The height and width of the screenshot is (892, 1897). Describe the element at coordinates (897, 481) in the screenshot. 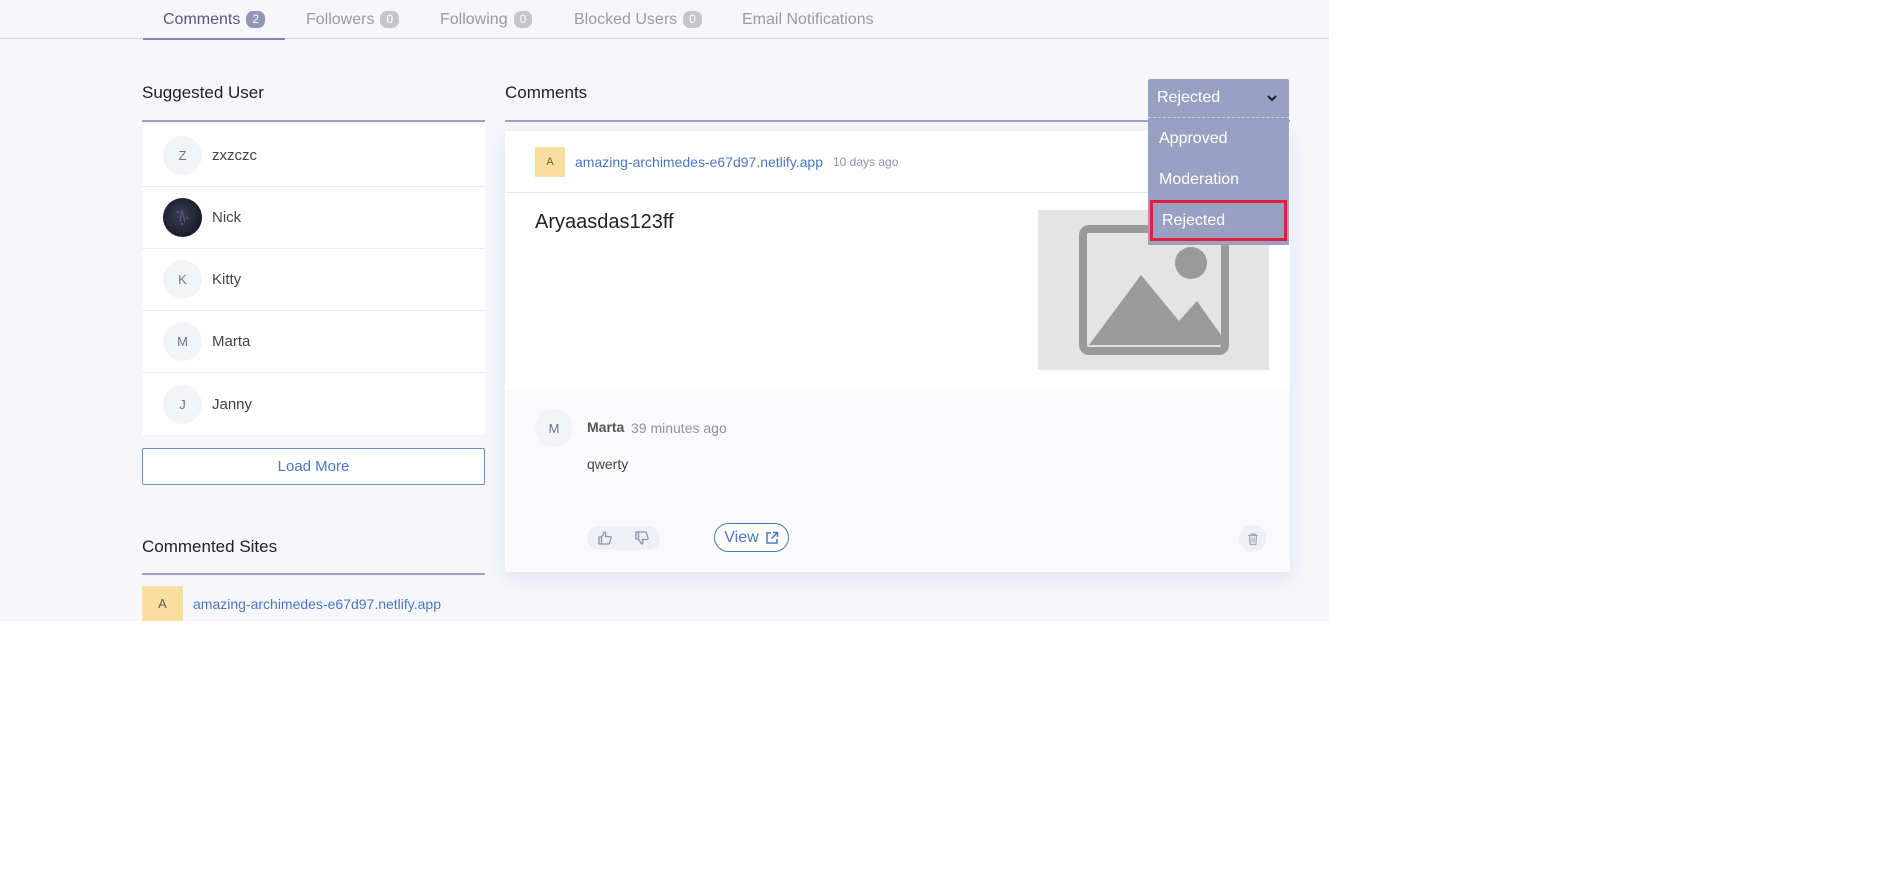

I see `reply: M Marta 39 minutes ago qwerty View` at that location.